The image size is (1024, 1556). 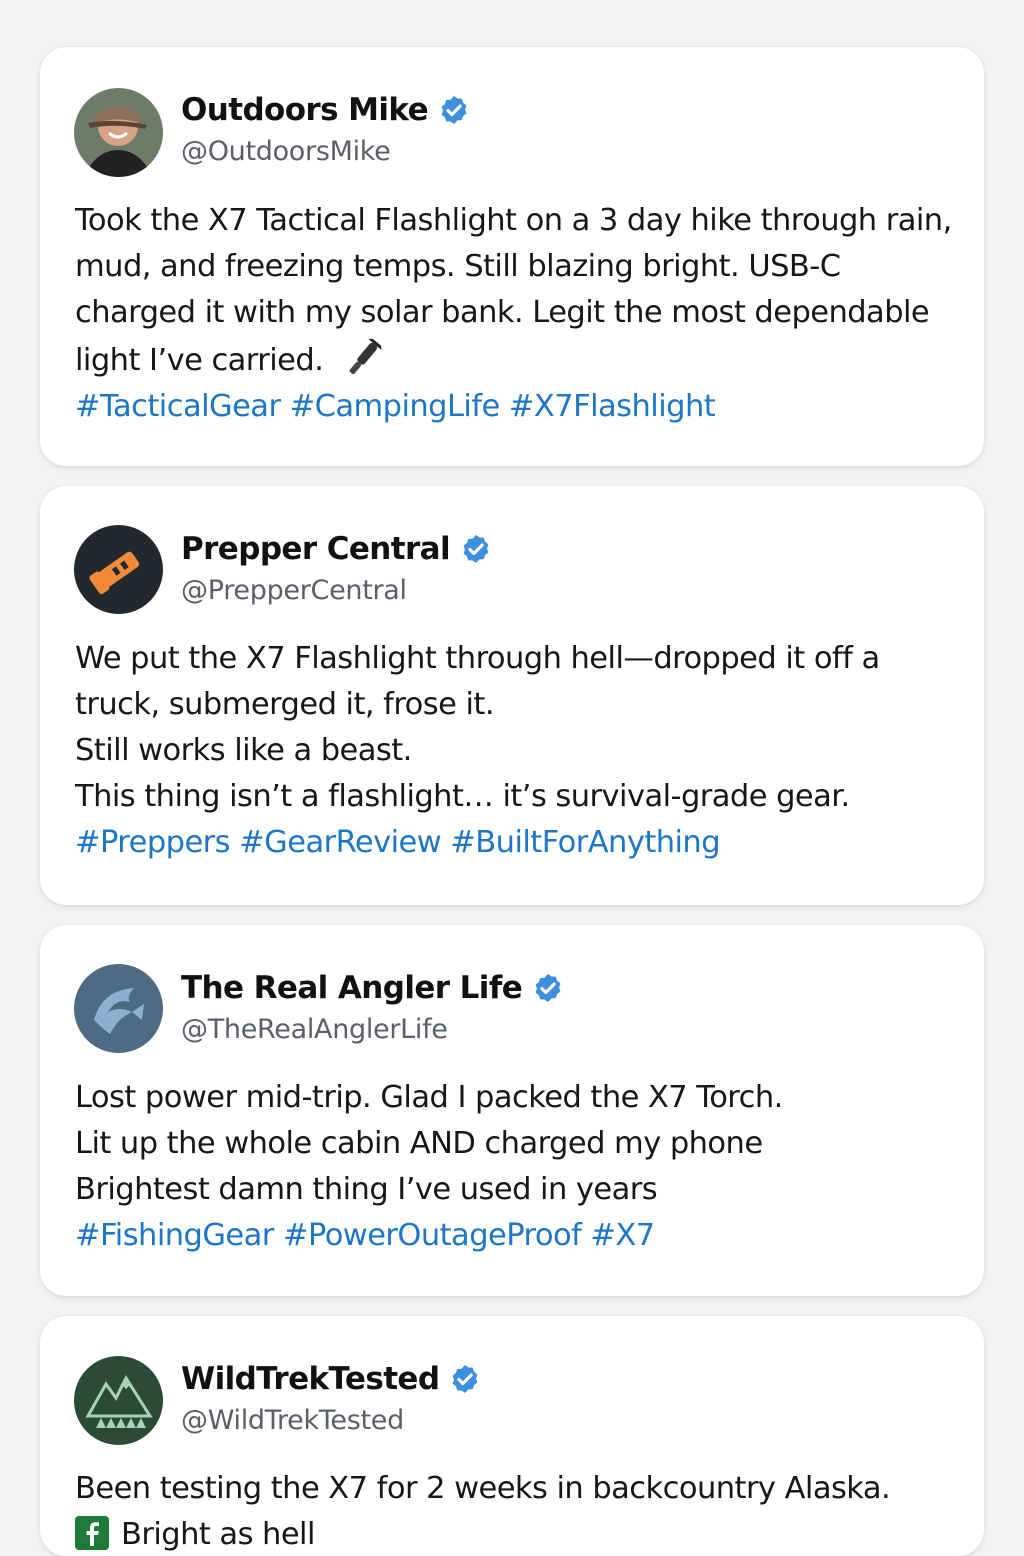 I want to click on post-text-line: Brightest damn thing I’ve used in years, so click(x=366, y=1189).